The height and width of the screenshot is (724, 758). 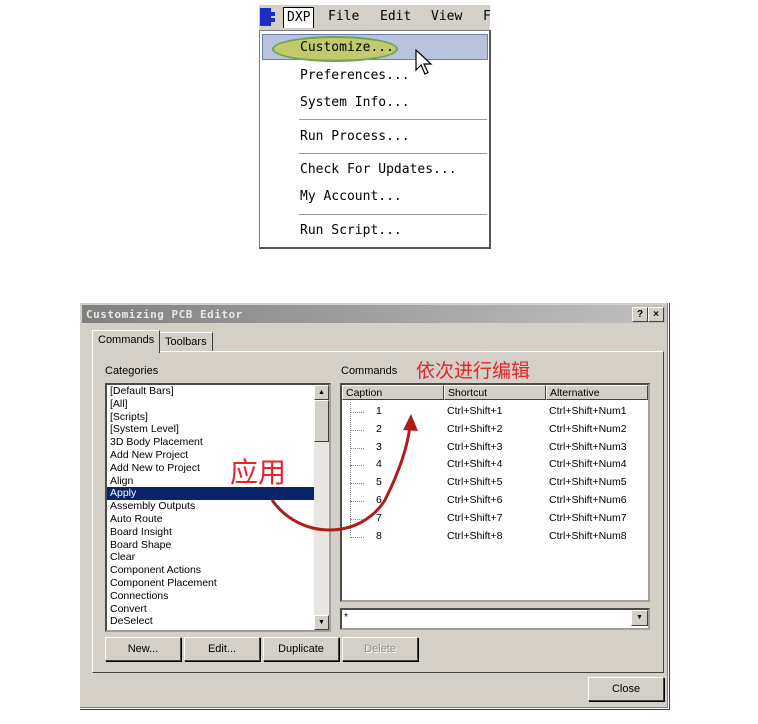 I want to click on tab-commands: Commands, so click(x=126, y=341).